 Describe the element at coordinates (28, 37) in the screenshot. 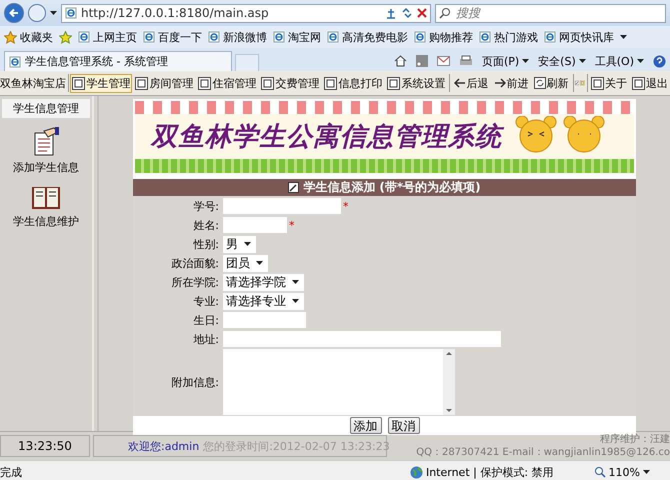

I see `favorites-button: 收藏夹` at that location.